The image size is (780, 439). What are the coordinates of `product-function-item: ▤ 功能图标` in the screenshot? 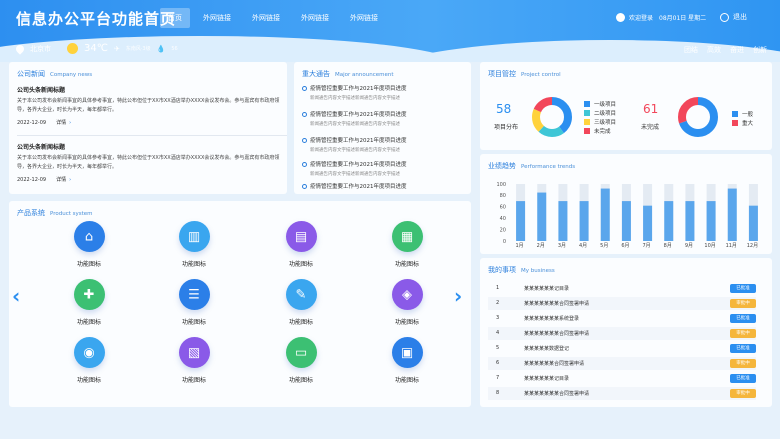 It's located at (301, 244).